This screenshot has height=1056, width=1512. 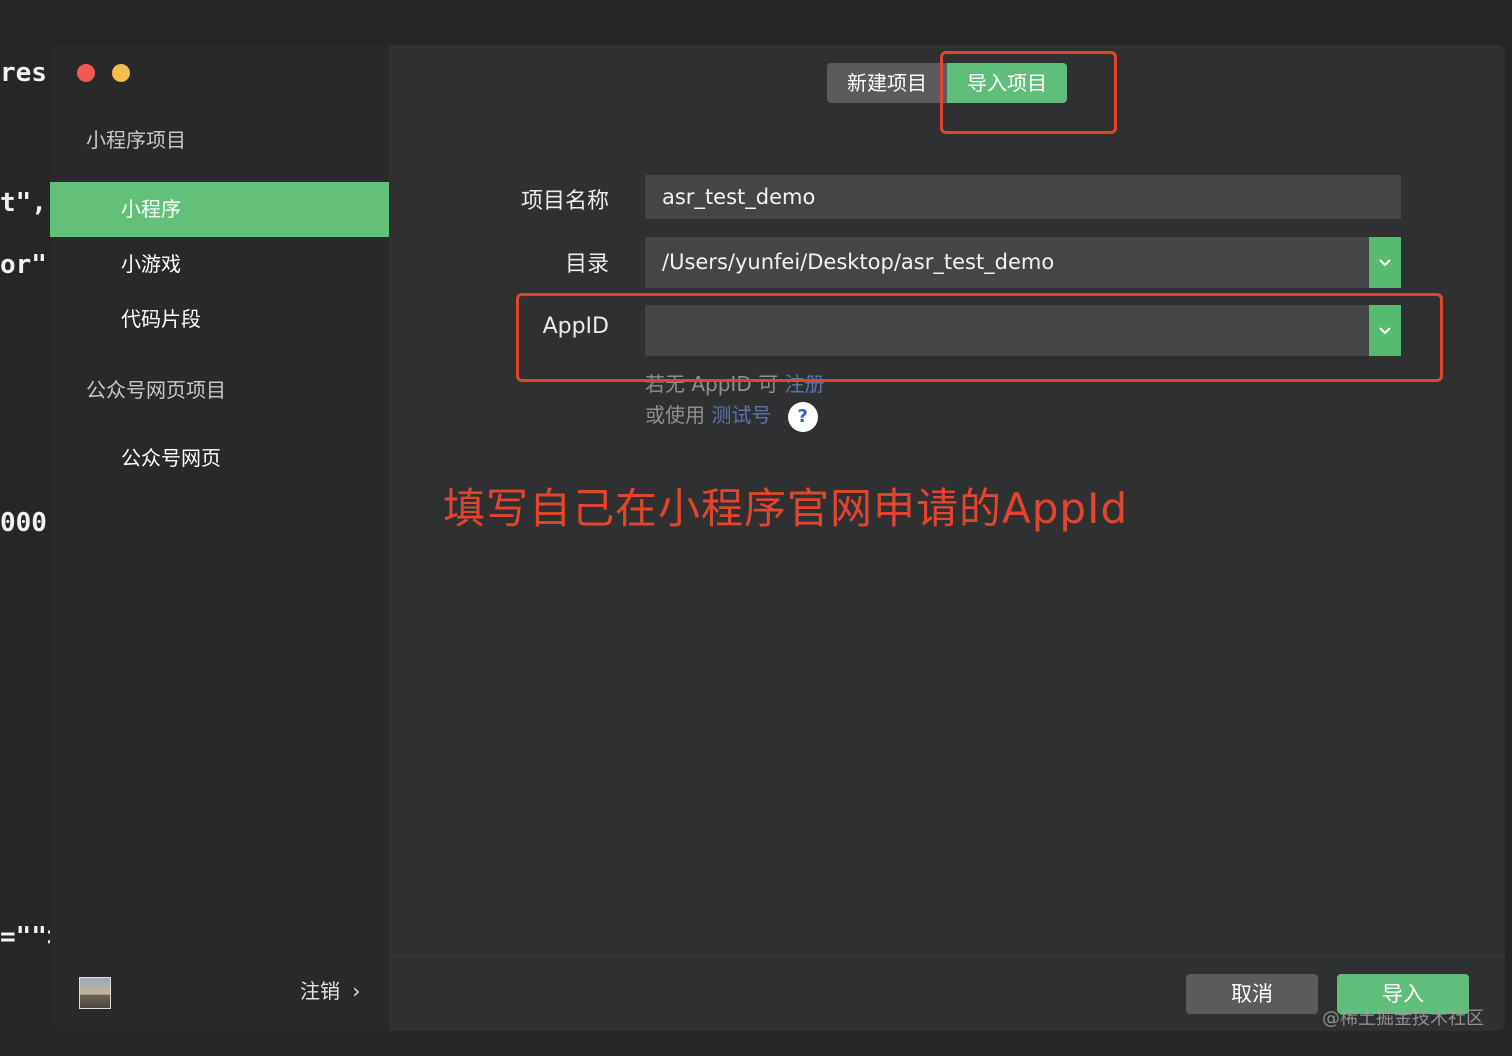 What do you see at coordinates (219, 458) in the screenshot?
I see `sidebar-item-official-web: 公众号网页` at bounding box center [219, 458].